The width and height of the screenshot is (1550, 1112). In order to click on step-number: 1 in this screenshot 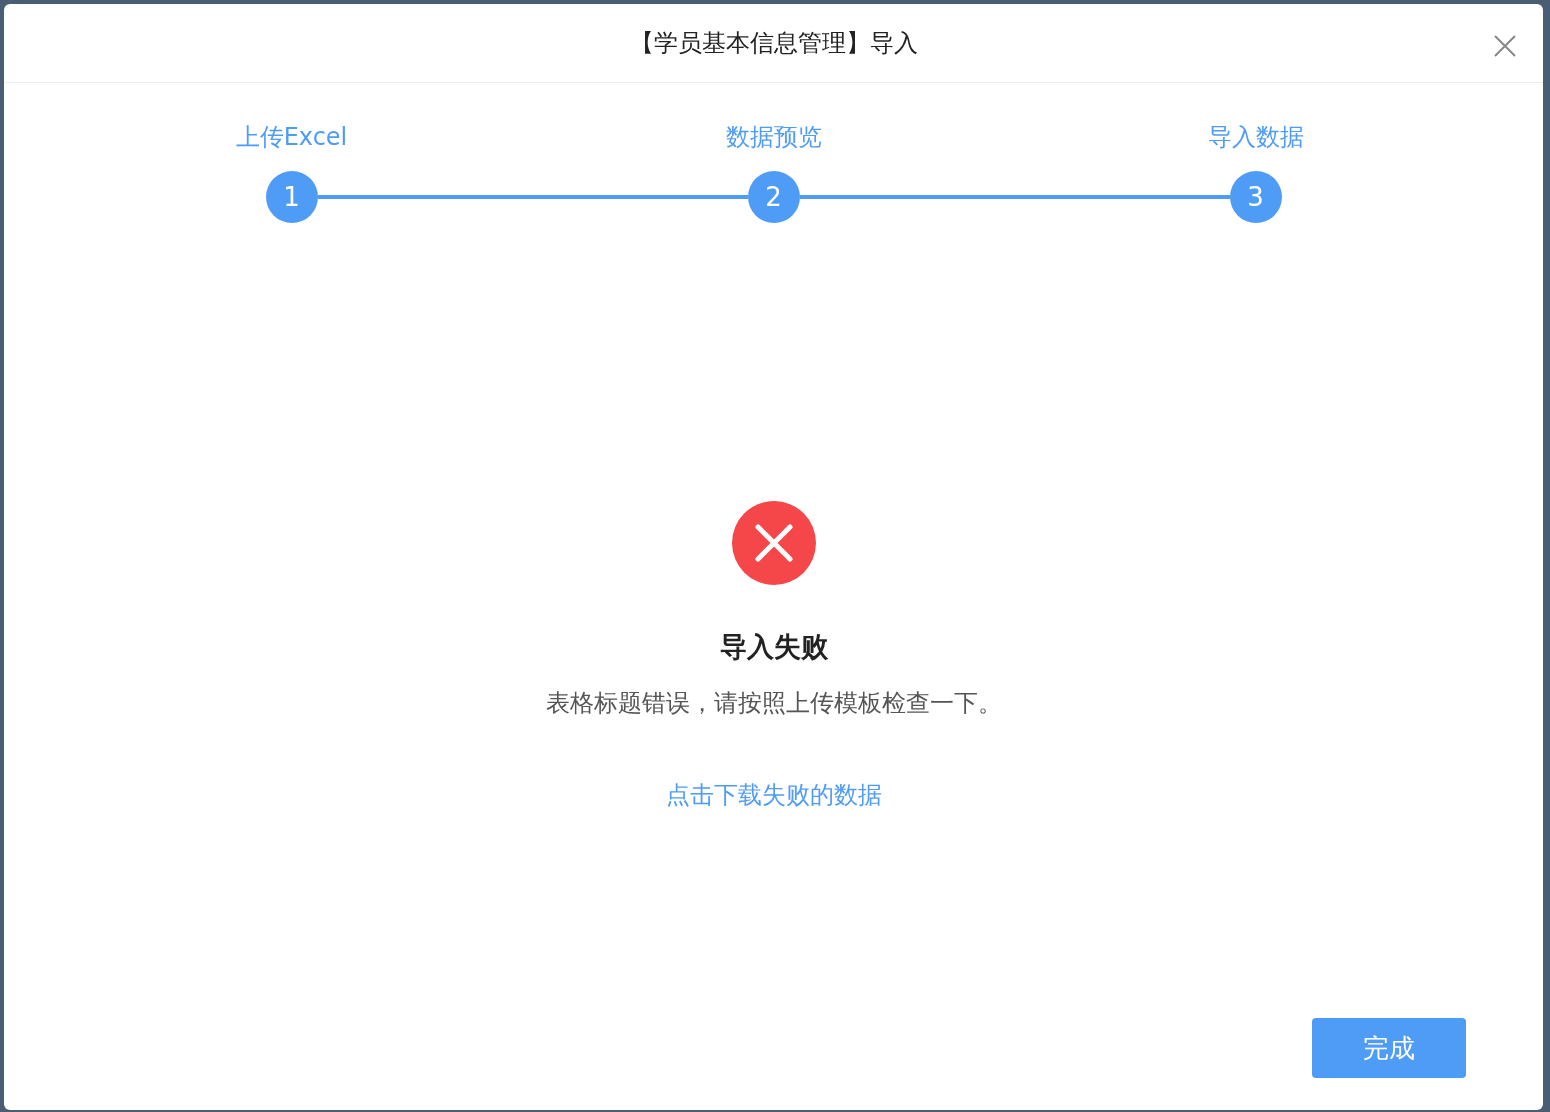, I will do `click(291, 197)`.